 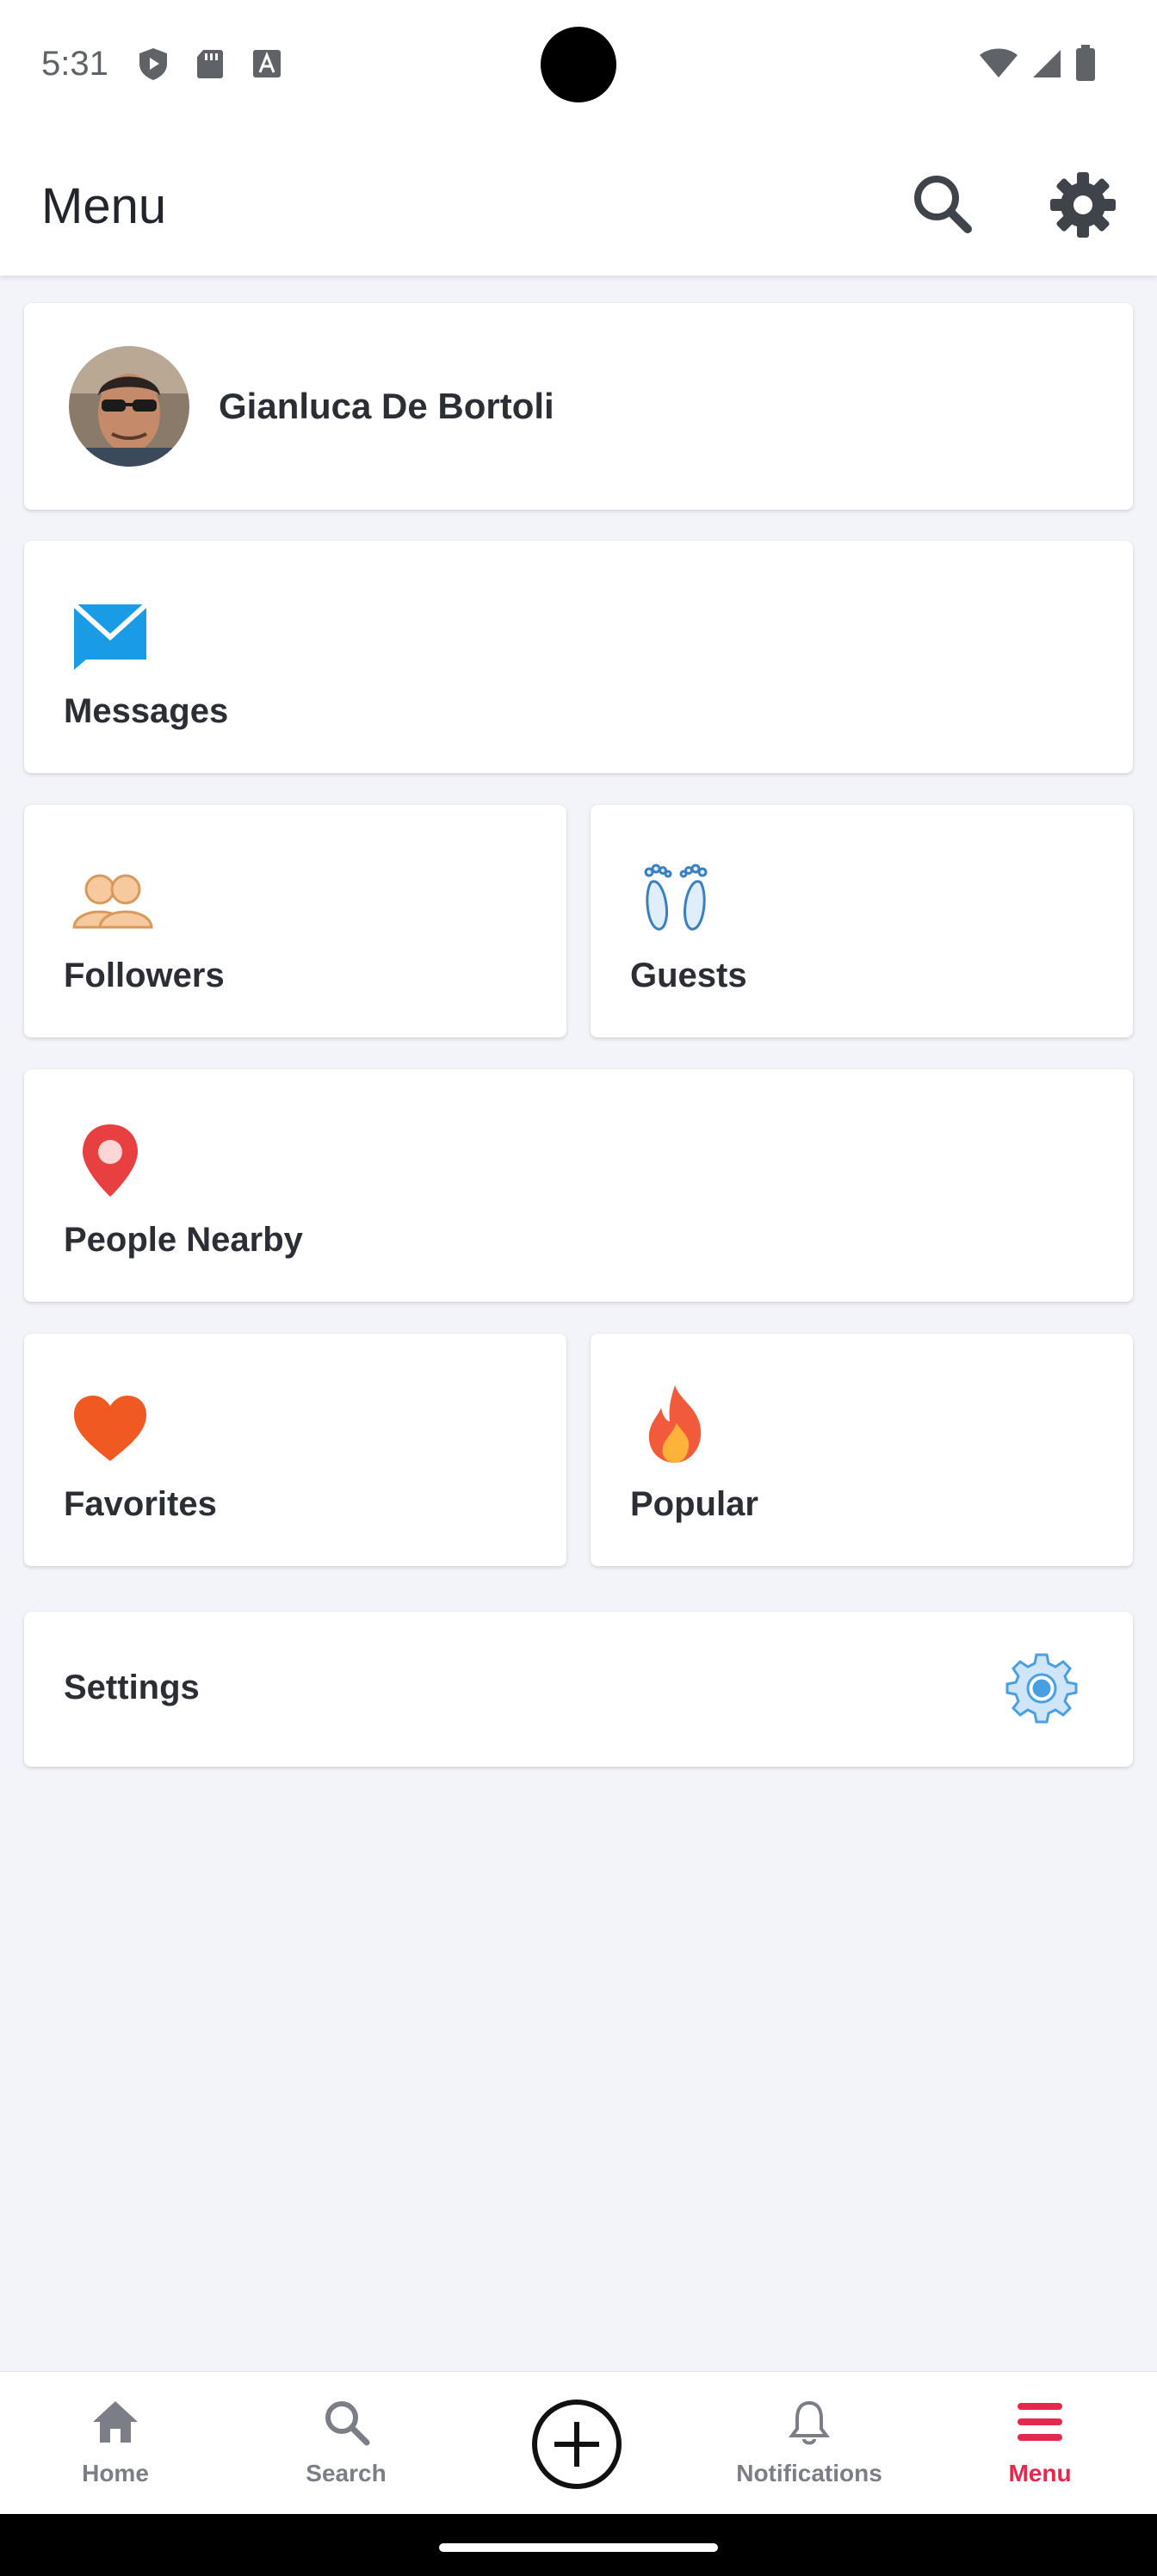 I want to click on nav-search: Search, so click(x=346, y=2444).